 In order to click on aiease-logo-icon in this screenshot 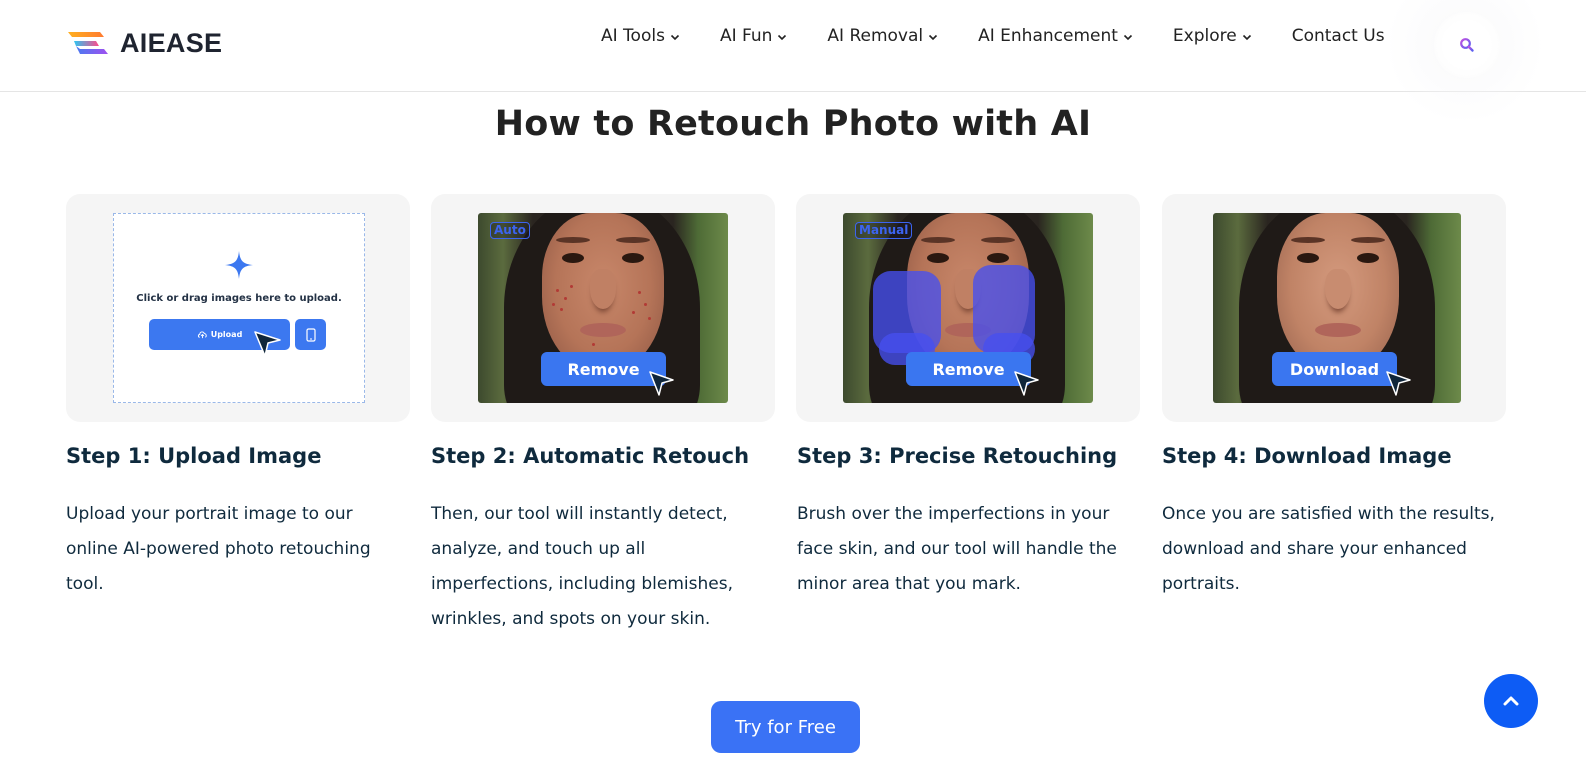, I will do `click(88, 42)`.